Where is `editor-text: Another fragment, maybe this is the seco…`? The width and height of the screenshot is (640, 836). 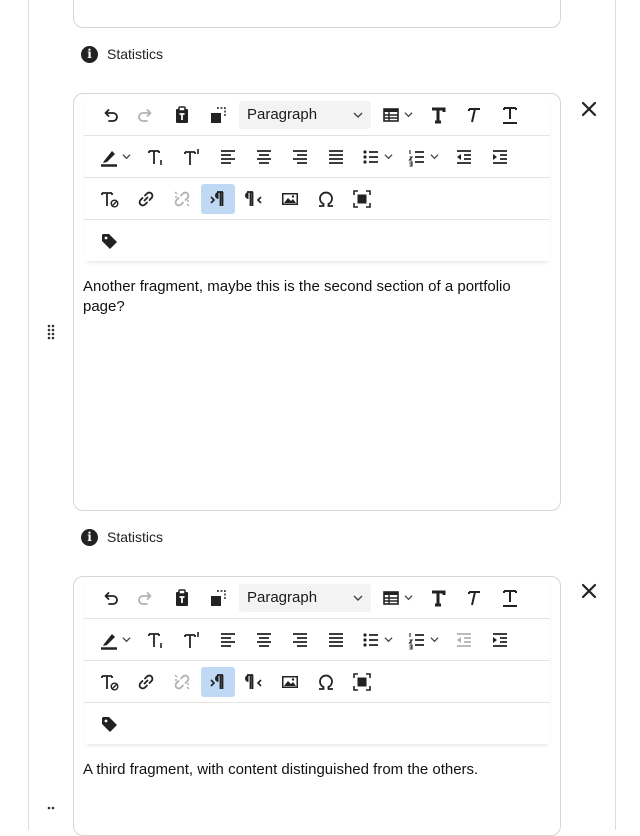
editor-text: Another fragment, maybe this is the seco… is located at coordinates (297, 296).